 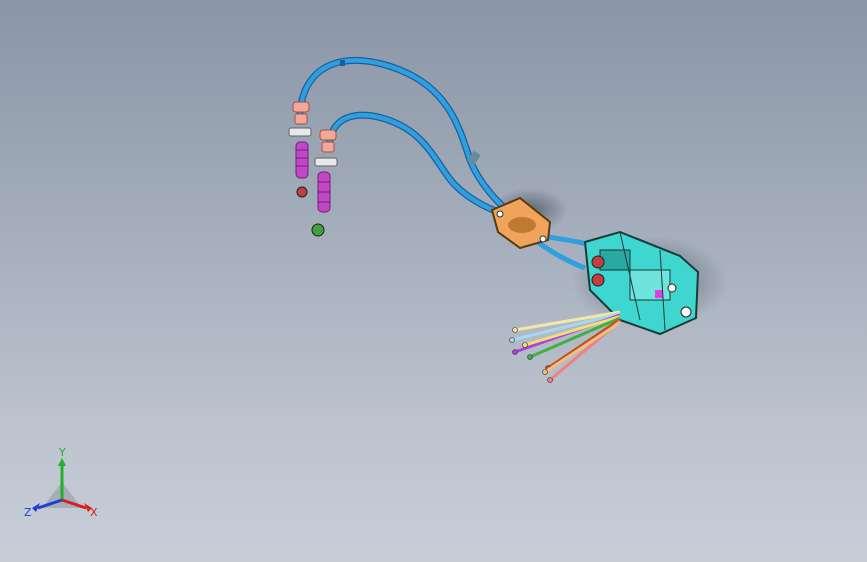 I want to click on housing-face, so click(x=650, y=285).